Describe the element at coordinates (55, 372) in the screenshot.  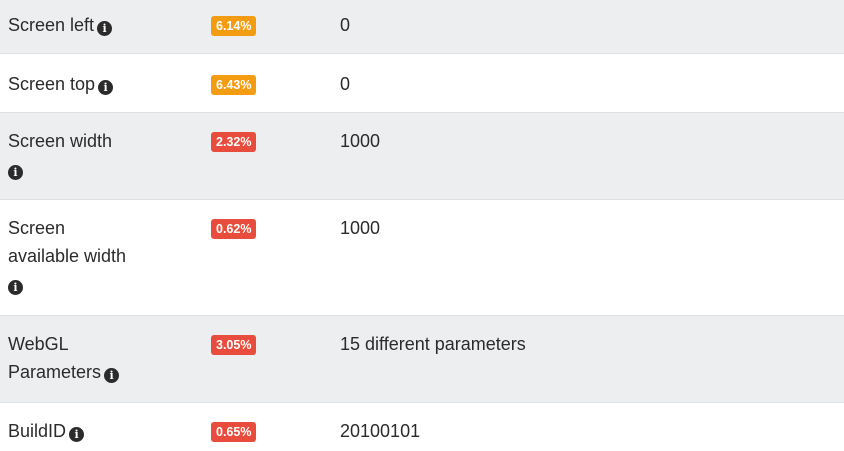
I see `attribute-label-line-2: Parameters` at that location.